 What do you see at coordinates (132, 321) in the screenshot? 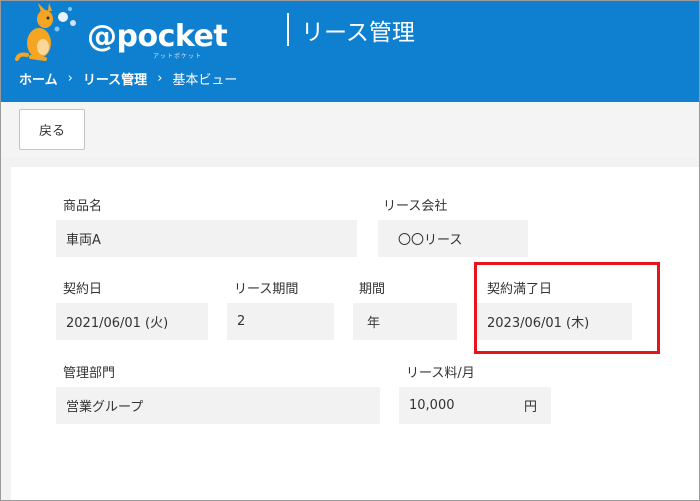
I see `contract-date-field: 2021/06/01 (火)` at bounding box center [132, 321].